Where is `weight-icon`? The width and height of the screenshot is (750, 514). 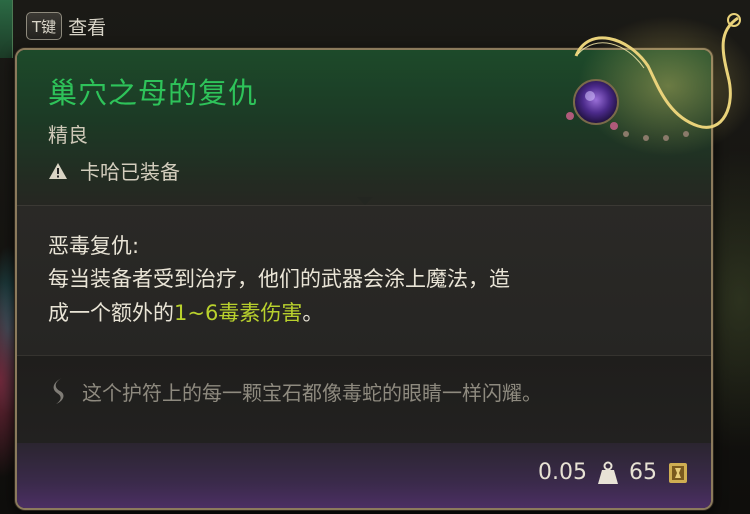 weight-icon is located at coordinates (608, 473).